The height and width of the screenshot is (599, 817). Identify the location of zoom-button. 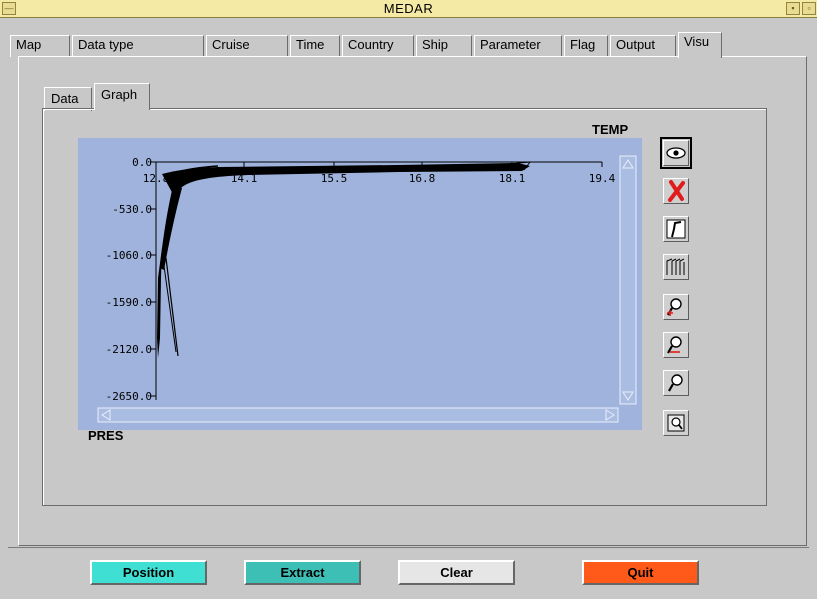
(676, 383).